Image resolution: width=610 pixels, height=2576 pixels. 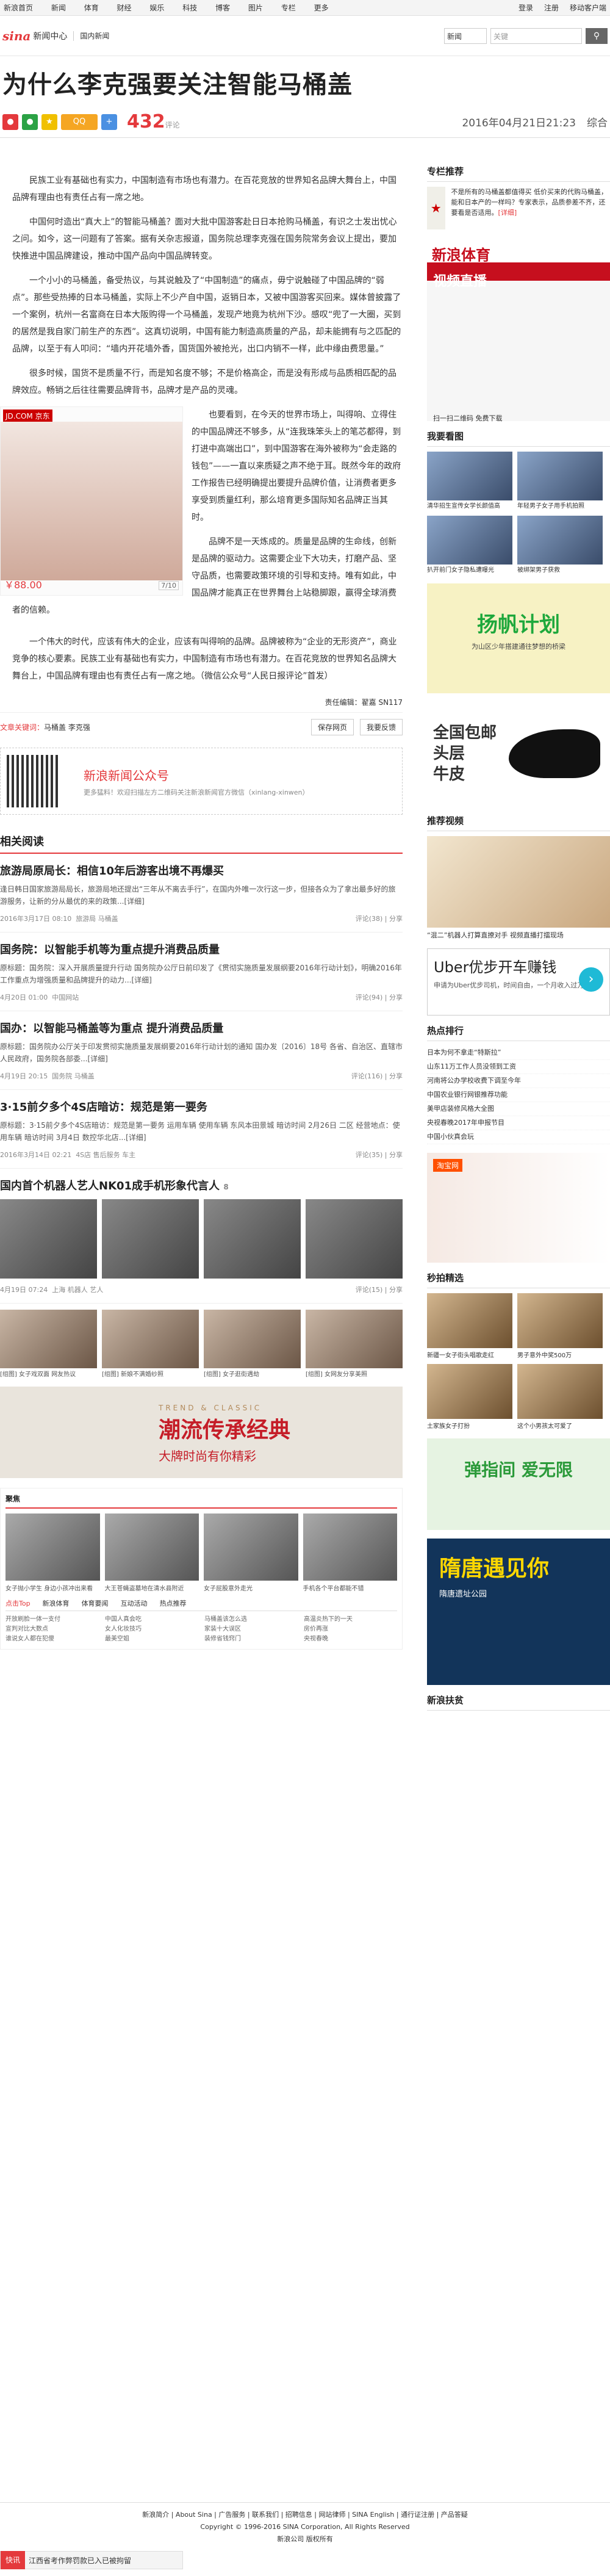 What do you see at coordinates (253, 1375) in the screenshot?
I see `thumb-label: [组图] 女子逛街遇劫` at bounding box center [253, 1375].